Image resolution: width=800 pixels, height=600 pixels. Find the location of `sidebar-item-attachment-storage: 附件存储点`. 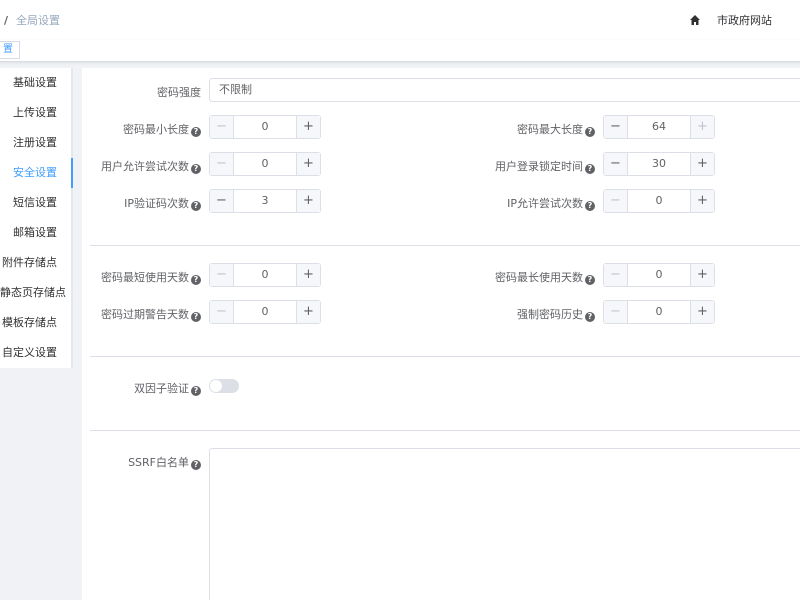

sidebar-item-attachment-storage: 附件存储点 is located at coordinates (35, 263).